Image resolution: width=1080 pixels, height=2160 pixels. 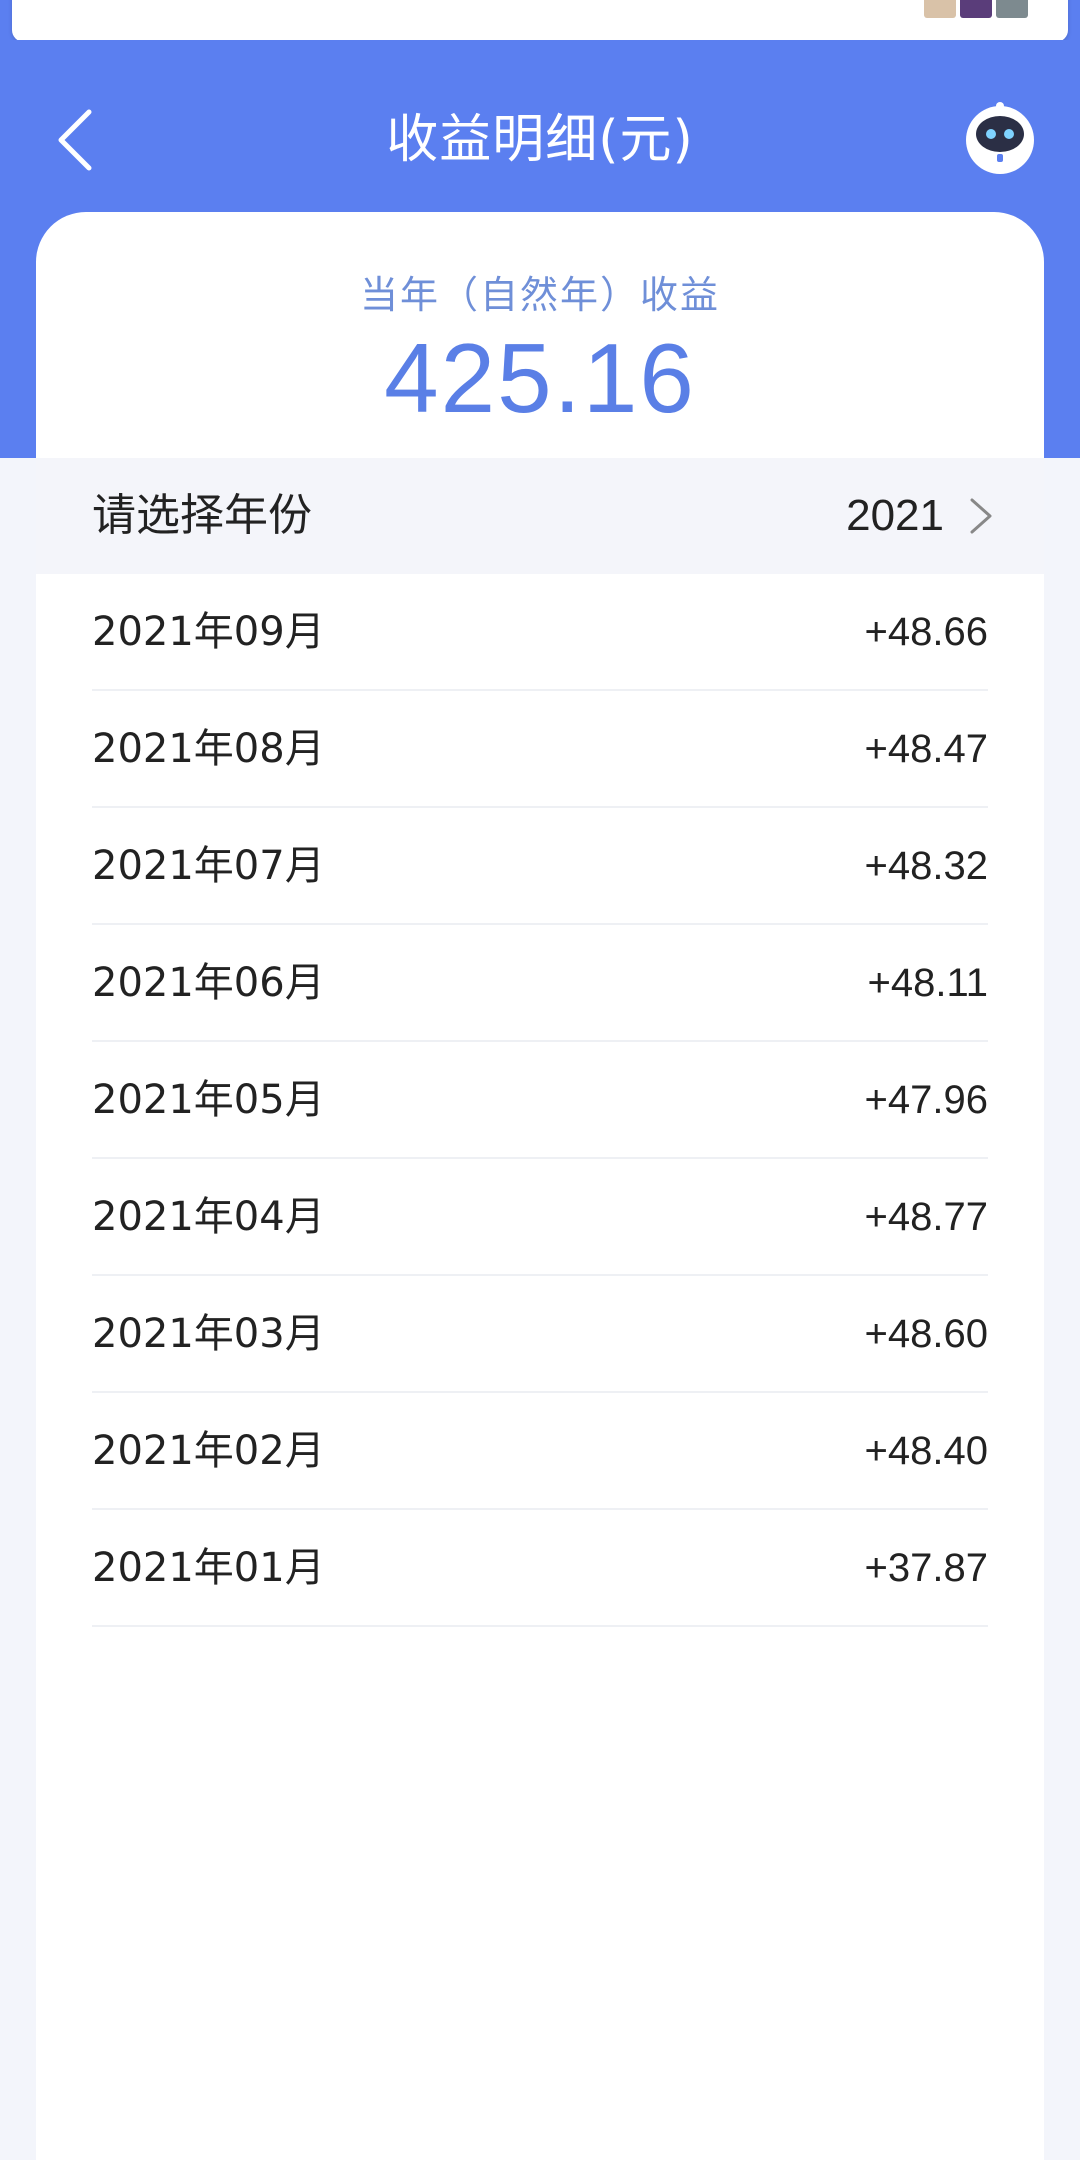 What do you see at coordinates (926, 1100) in the screenshot?
I see `month-amount: +47.96` at bounding box center [926, 1100].